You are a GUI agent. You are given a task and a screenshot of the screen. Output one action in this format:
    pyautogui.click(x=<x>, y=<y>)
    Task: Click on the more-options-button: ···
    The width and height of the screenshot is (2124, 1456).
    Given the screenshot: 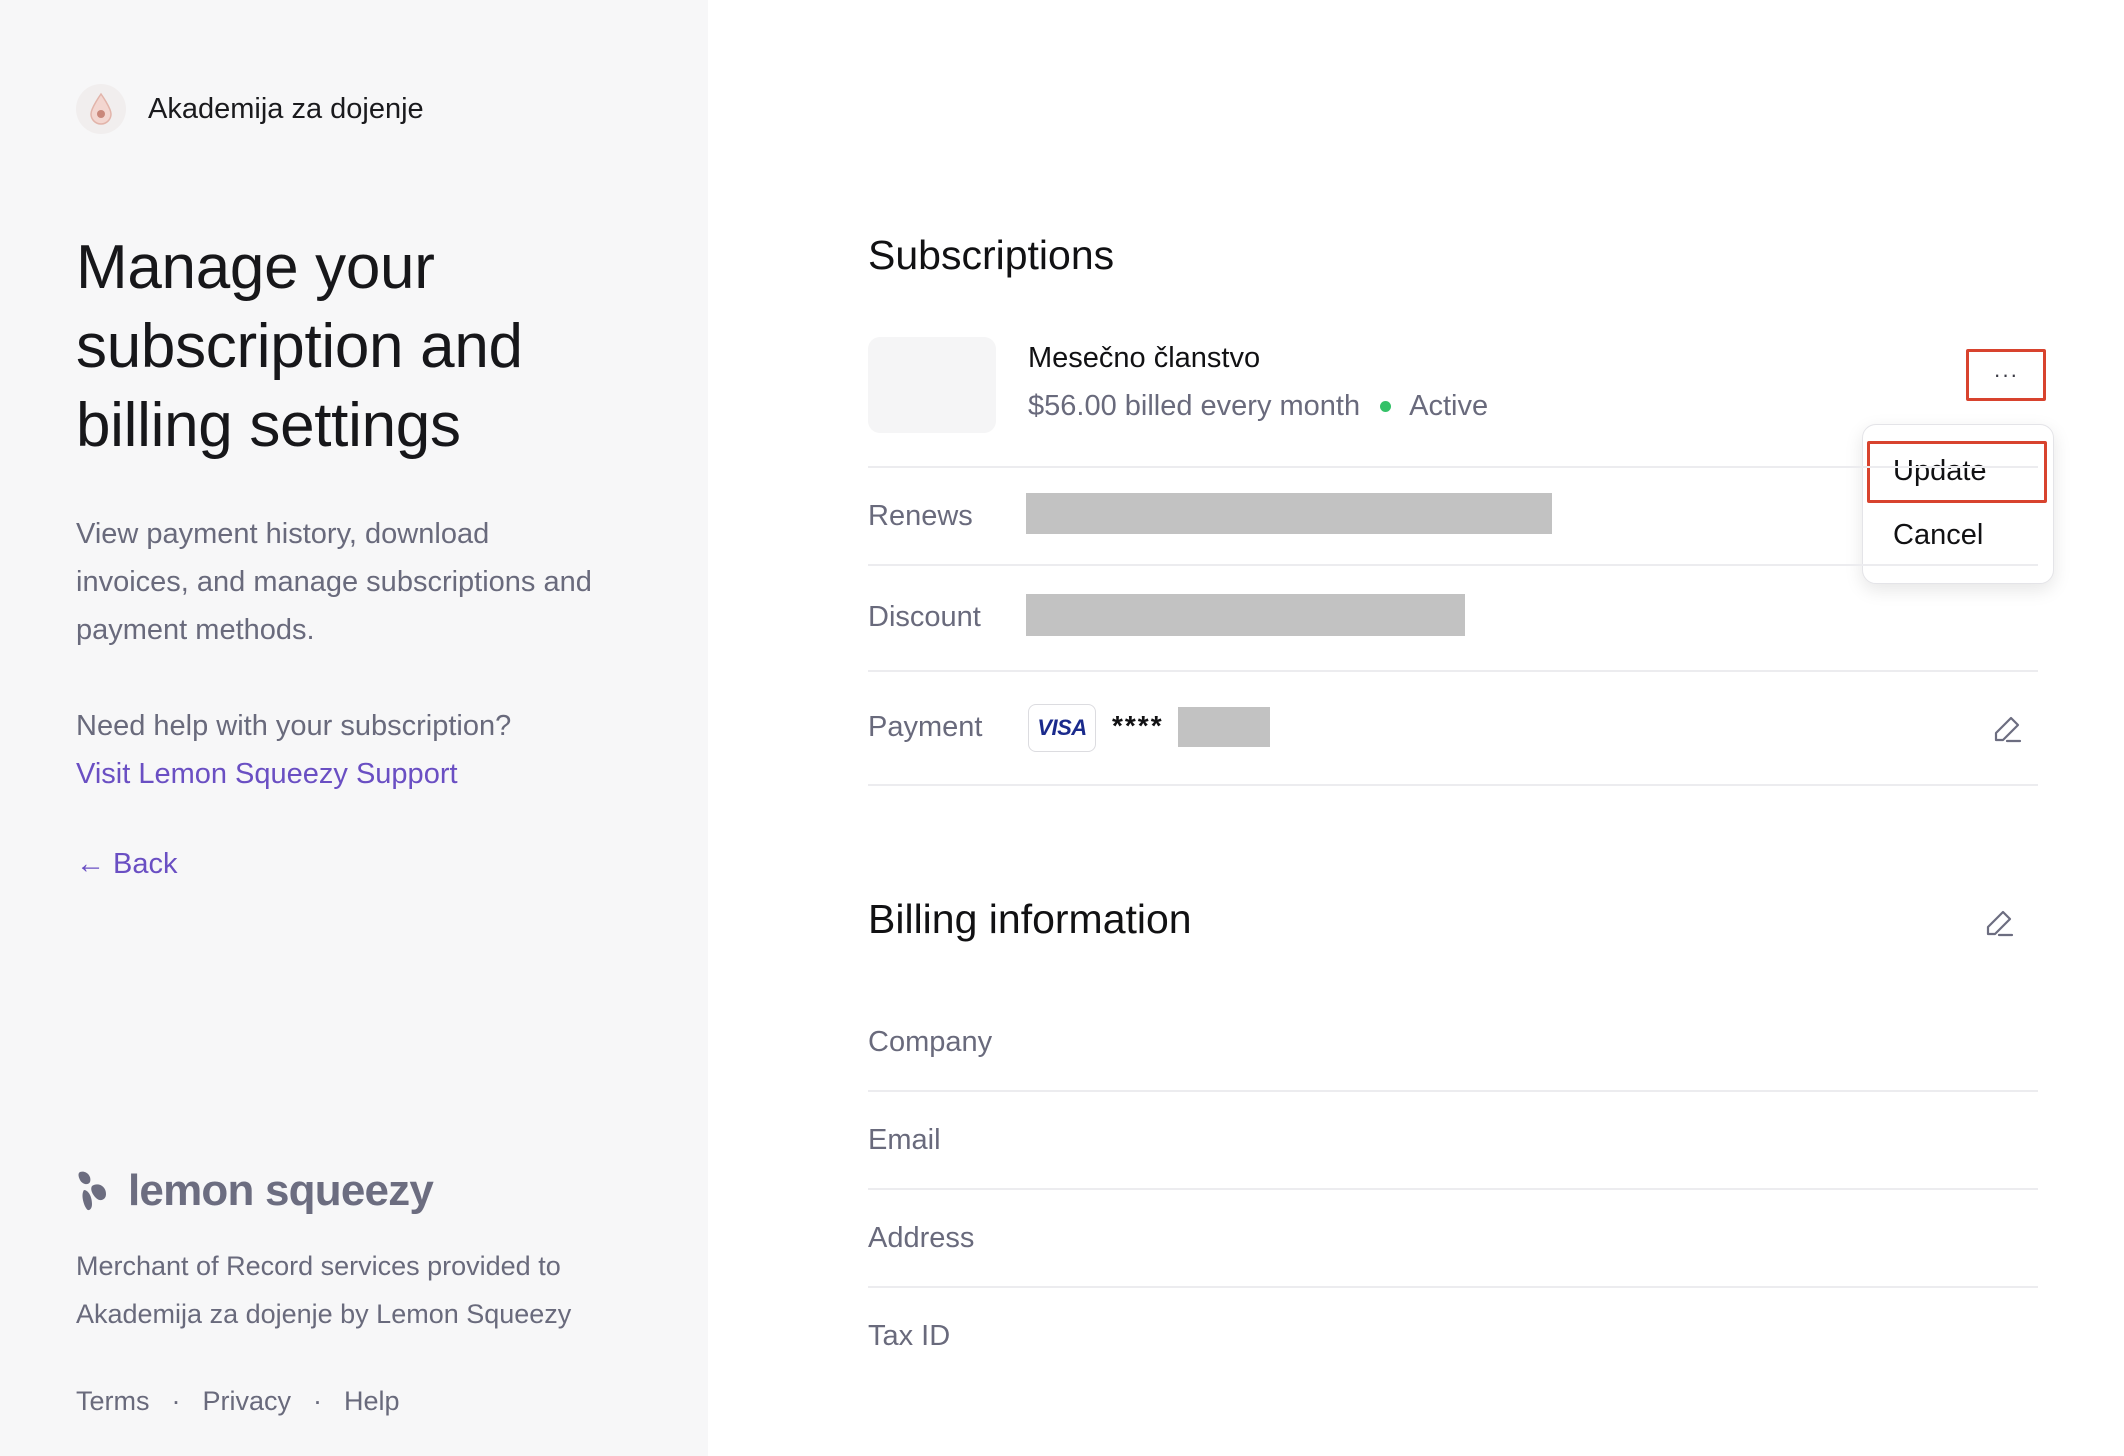 What is the action you would take?
    pyautogui.click(x=2006, y=375)
    